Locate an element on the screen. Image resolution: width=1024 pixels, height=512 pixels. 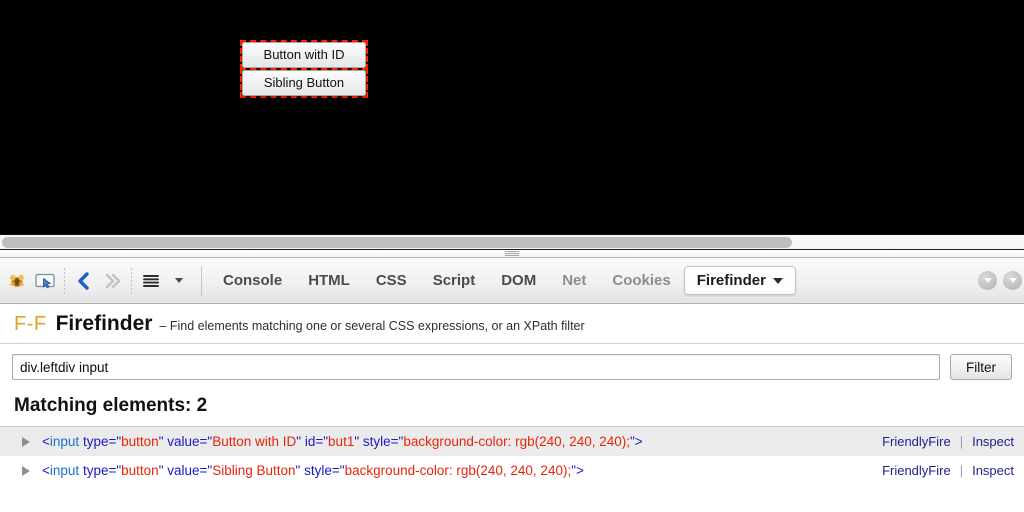
tab-dom: DOM is located at coordinates (518, 280).